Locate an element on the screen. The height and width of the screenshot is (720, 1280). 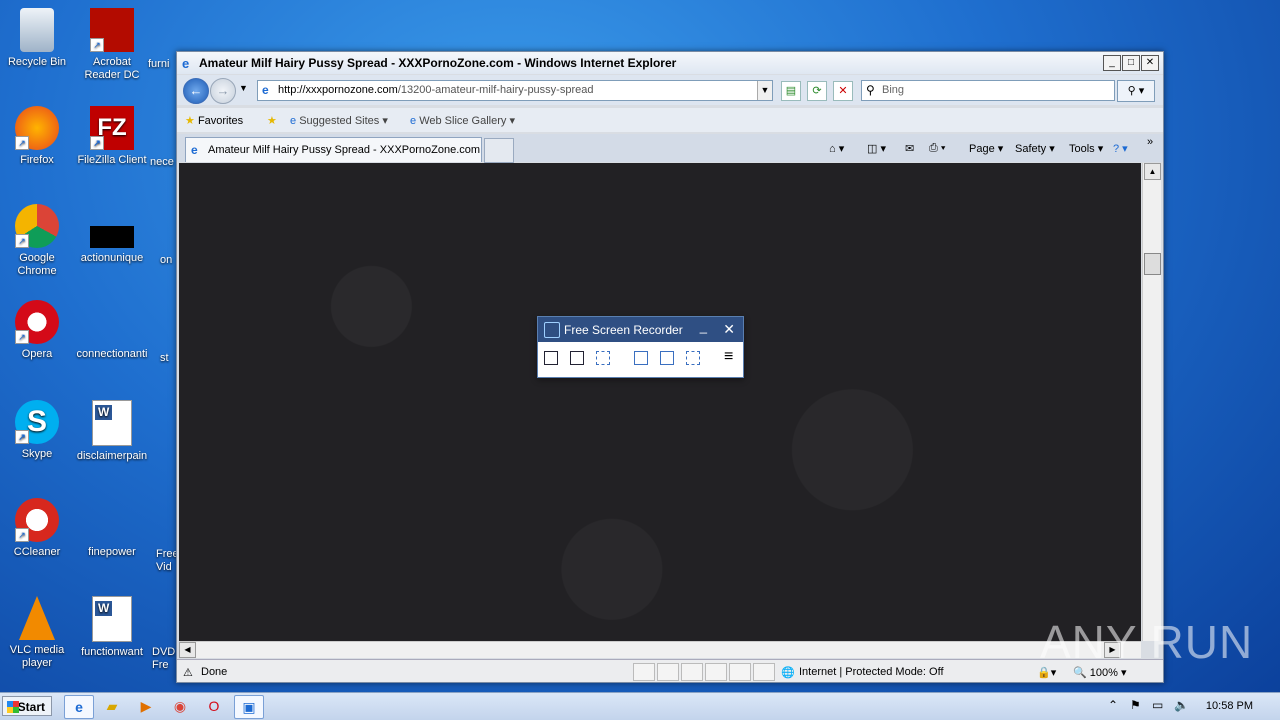
desktop-icon-label: Skype is located at coordinates (37, 454).